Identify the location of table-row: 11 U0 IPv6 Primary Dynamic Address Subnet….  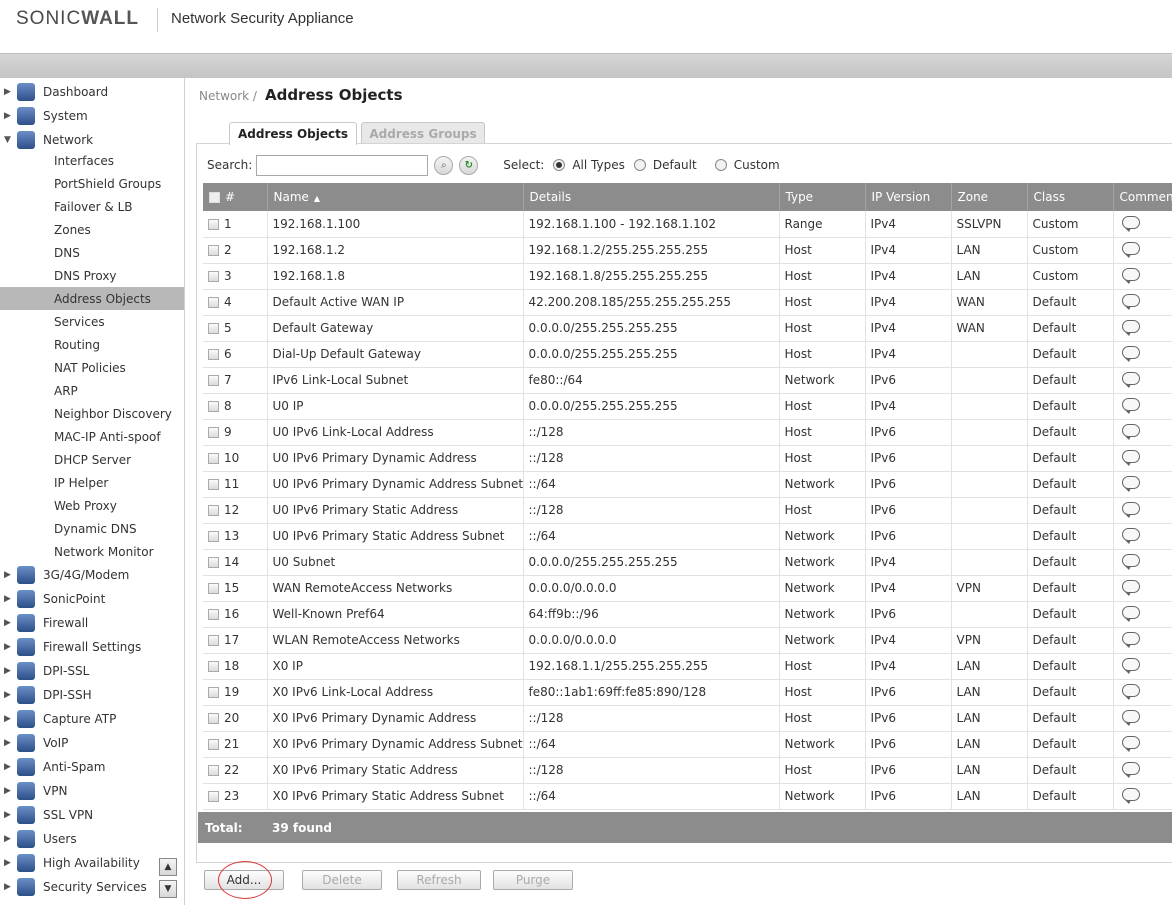
(687, 484).